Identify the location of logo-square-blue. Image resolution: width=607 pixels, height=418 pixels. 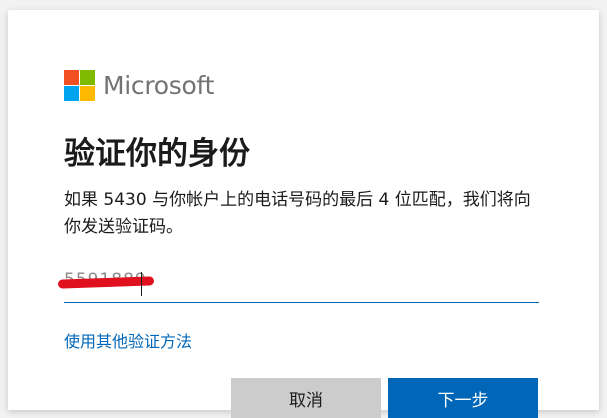
(71, 93).